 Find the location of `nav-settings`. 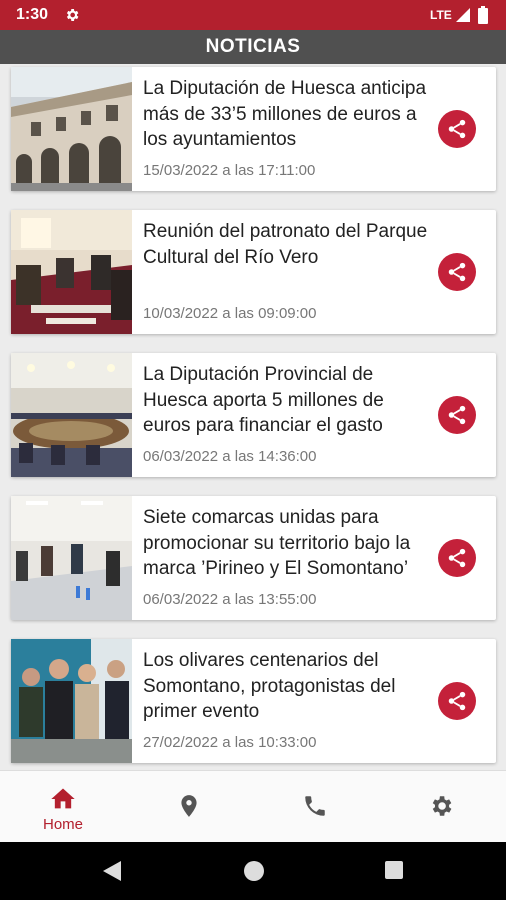

nav-settings is located at coordinates (441, 807).